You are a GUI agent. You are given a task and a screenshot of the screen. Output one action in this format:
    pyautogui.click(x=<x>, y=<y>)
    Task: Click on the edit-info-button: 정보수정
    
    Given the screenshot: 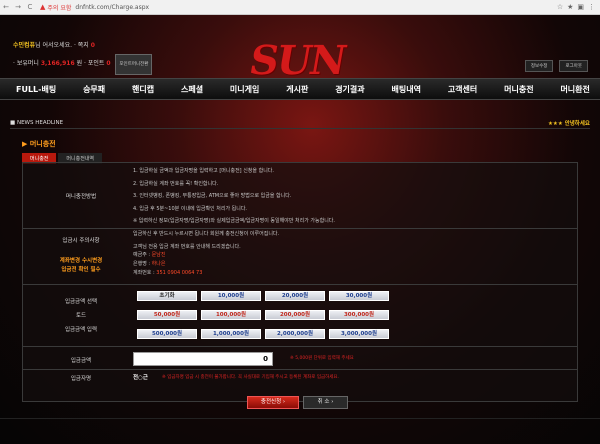 What is the action you would take?
    pyautogui.click(x=539, y=66)
    